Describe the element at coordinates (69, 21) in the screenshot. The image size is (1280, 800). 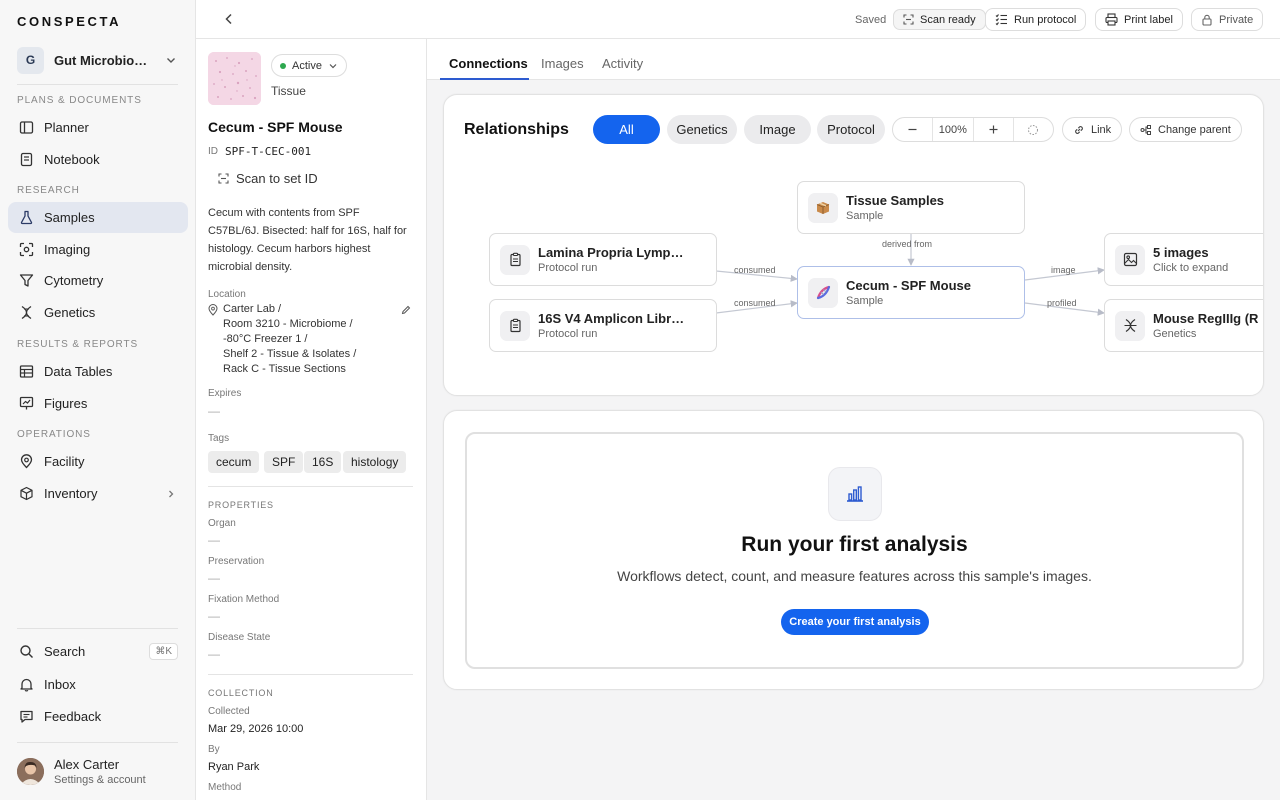
I see `app-logo: CONSPECTA` at that location.